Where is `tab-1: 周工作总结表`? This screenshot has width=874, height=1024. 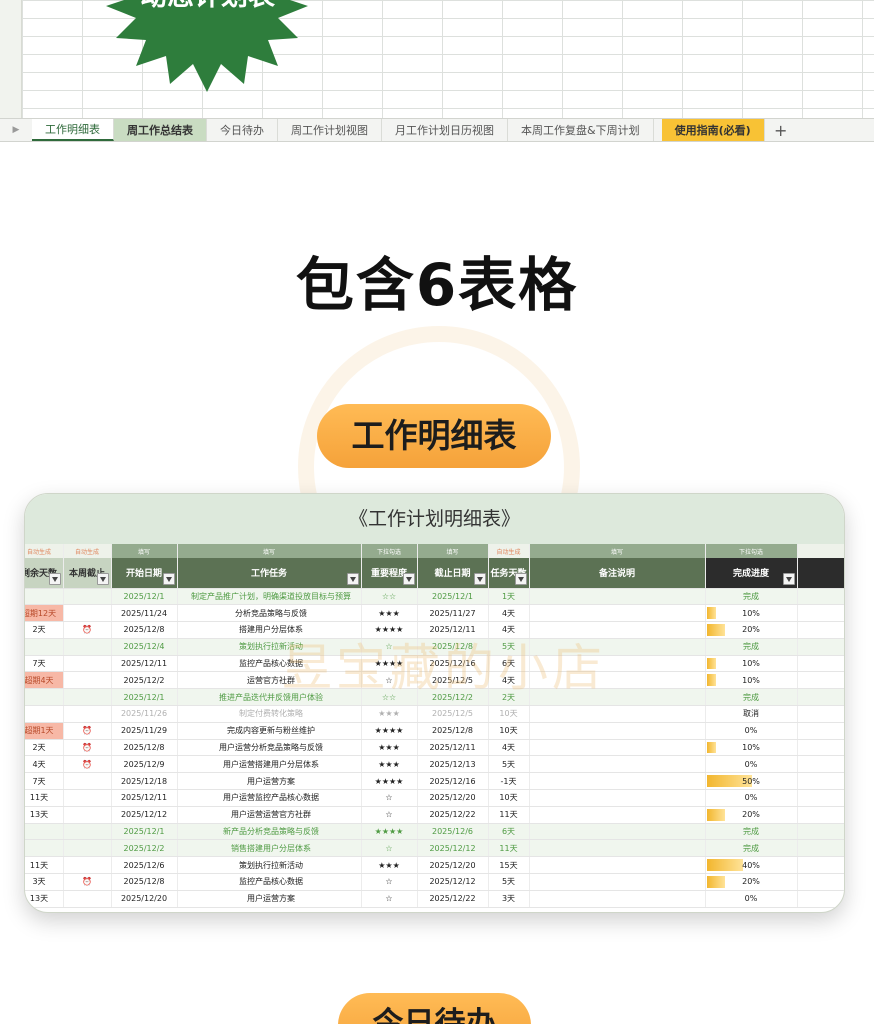 tab-1: 周工作总结表 is located at coordinates (160, 130).